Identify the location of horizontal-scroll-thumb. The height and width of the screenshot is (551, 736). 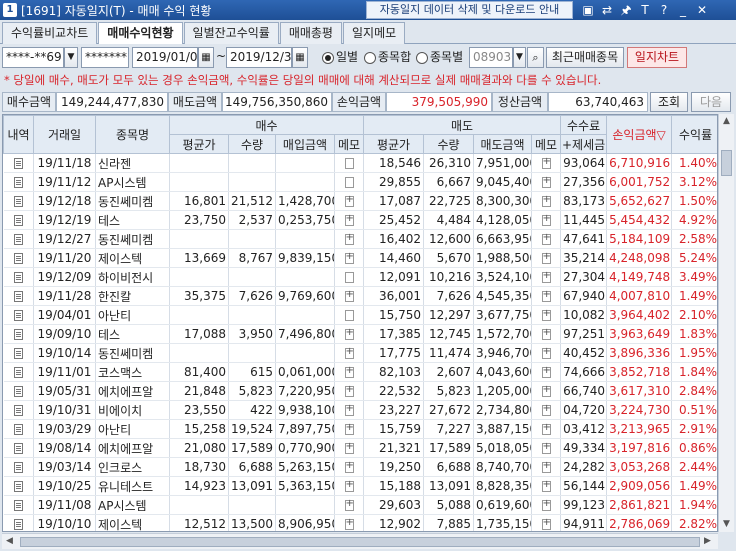
(360, 542).